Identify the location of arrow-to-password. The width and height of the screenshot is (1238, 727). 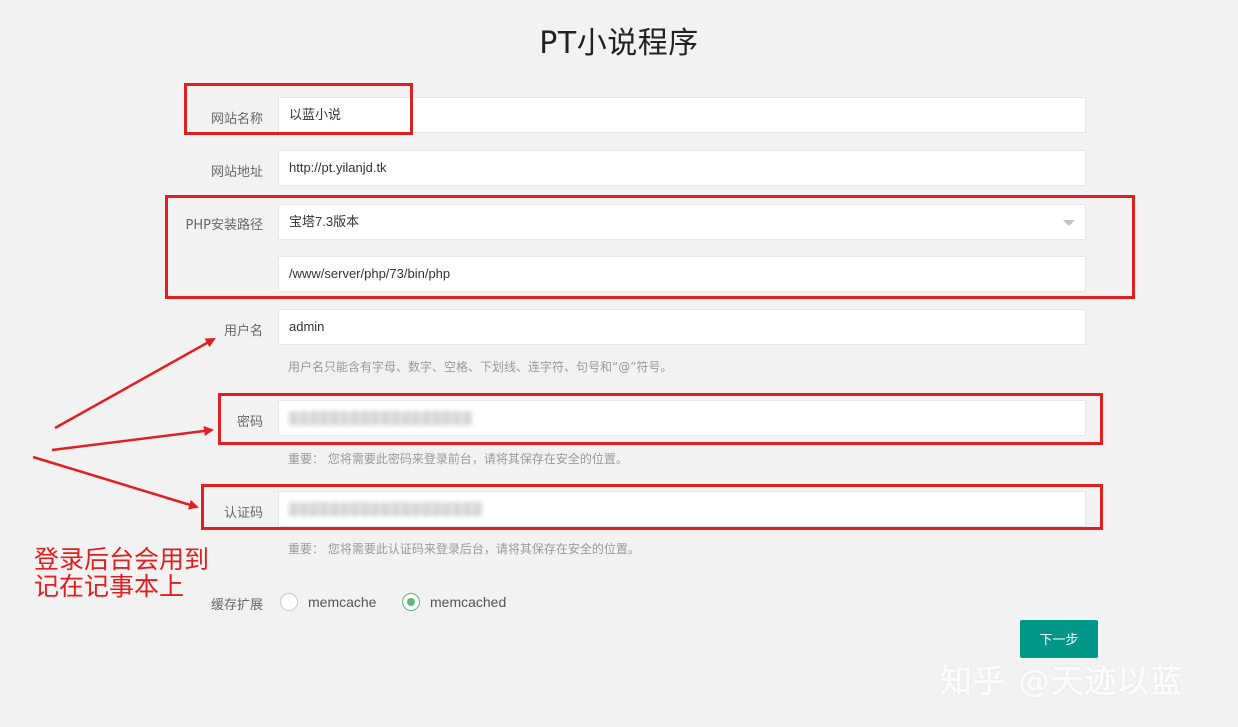
(132, 439).